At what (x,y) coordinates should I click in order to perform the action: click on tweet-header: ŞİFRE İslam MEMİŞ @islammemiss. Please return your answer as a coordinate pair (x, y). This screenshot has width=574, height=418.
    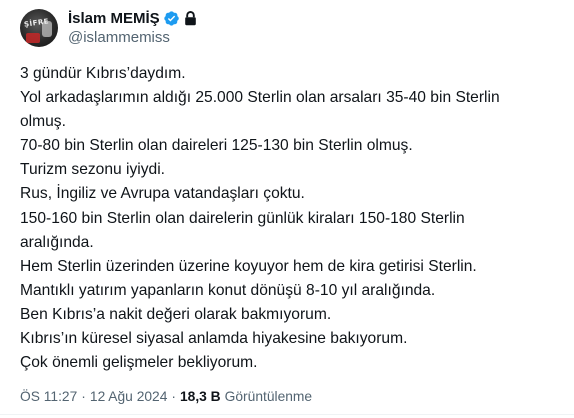
    Looking at the image, I should click on (108, 28).